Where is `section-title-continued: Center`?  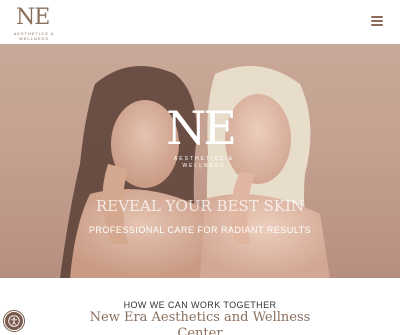 section-title-continued: Center is located at coordinates (200, 330).